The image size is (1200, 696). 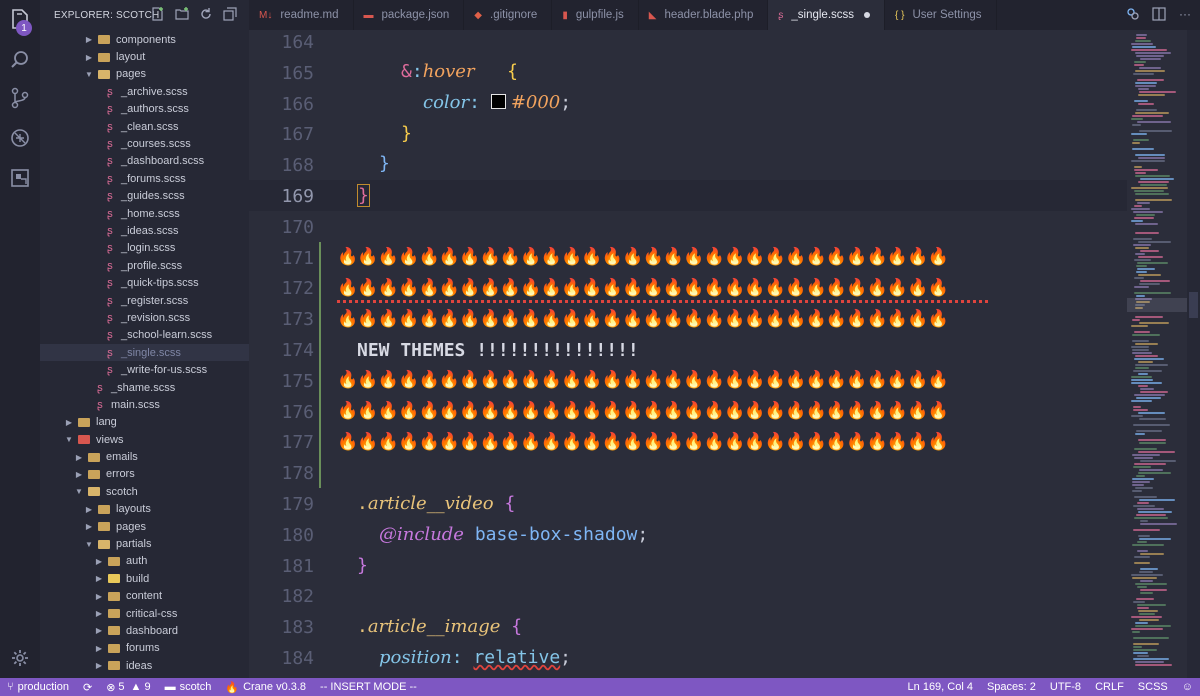 I want to click on line-number: 182, so click(x=297, y=597).